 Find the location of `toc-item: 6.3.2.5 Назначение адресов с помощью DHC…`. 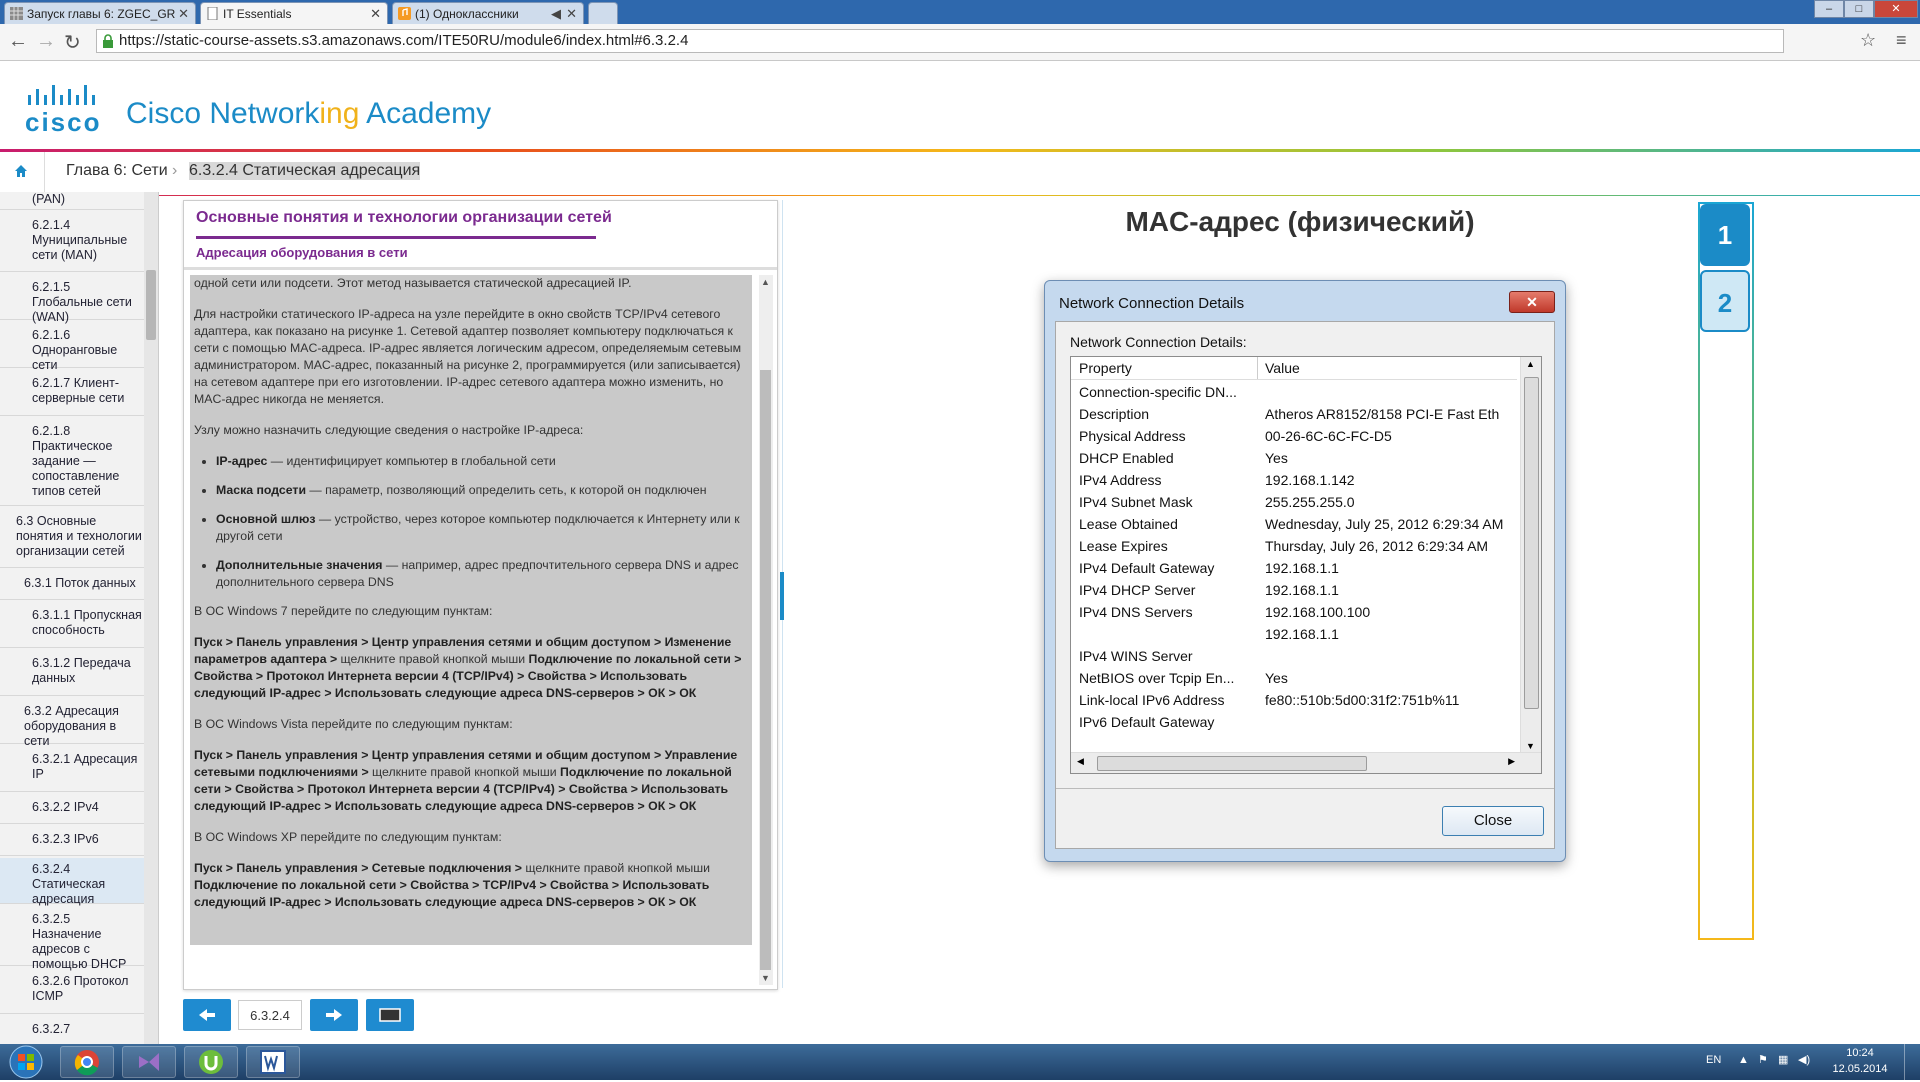

toc-item: 6.3.2.5 Назначение адресов с помощью DHC… is located at coordinates (79, 941).